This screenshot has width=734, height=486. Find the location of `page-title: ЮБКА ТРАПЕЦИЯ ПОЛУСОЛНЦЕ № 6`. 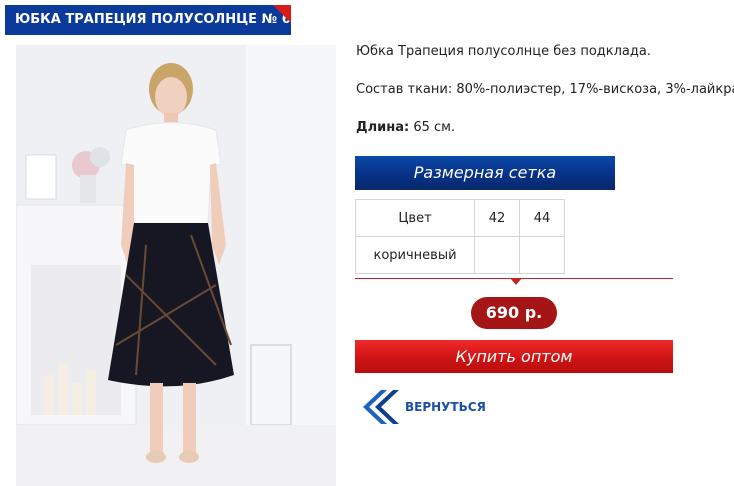

page-title: ЮБКА ТРАПЕЦИЯ ПОЛУСОЛНЦЕ № 6 is located at coordinates (153, 19).